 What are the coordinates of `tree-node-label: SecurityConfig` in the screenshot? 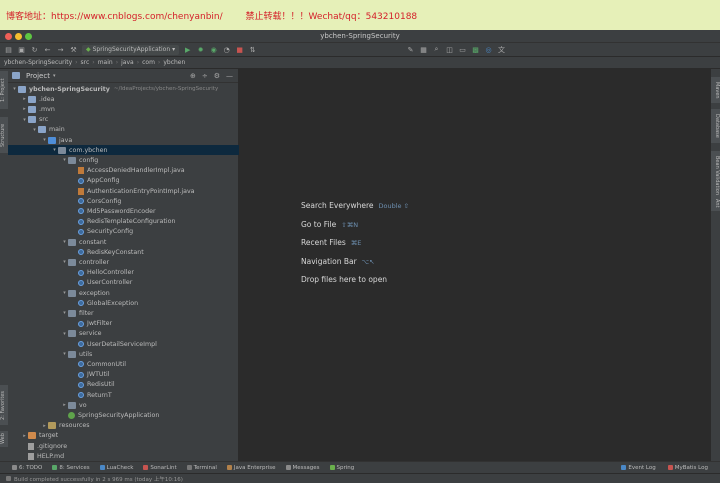 It's located at (110, 232).